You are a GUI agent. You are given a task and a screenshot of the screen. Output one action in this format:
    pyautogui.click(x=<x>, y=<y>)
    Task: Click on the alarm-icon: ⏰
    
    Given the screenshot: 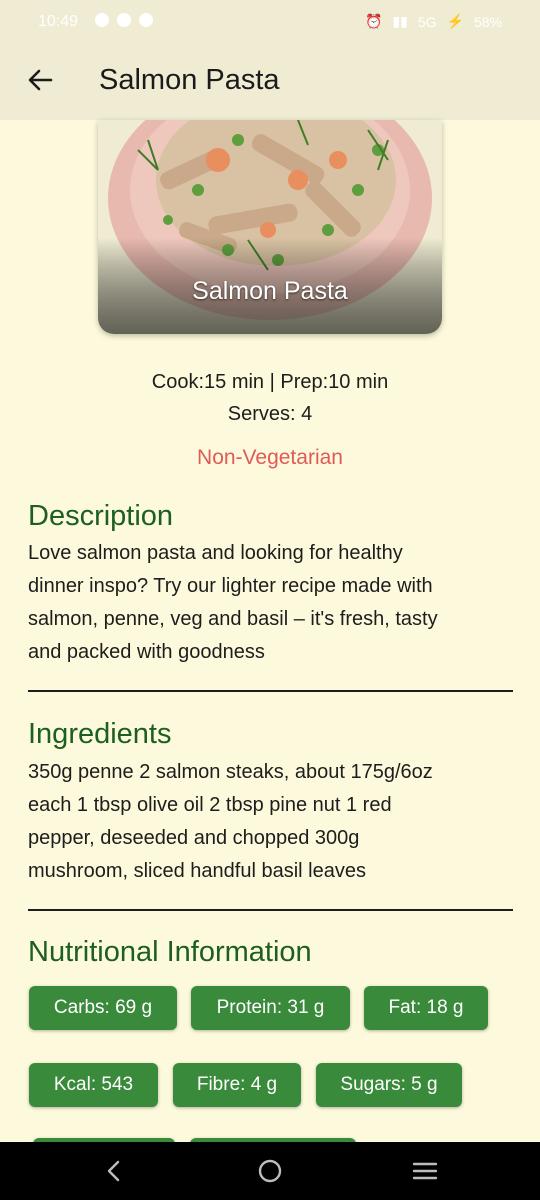 What is the action you would take?
    pyautogui.click(x=373, y=21)
    